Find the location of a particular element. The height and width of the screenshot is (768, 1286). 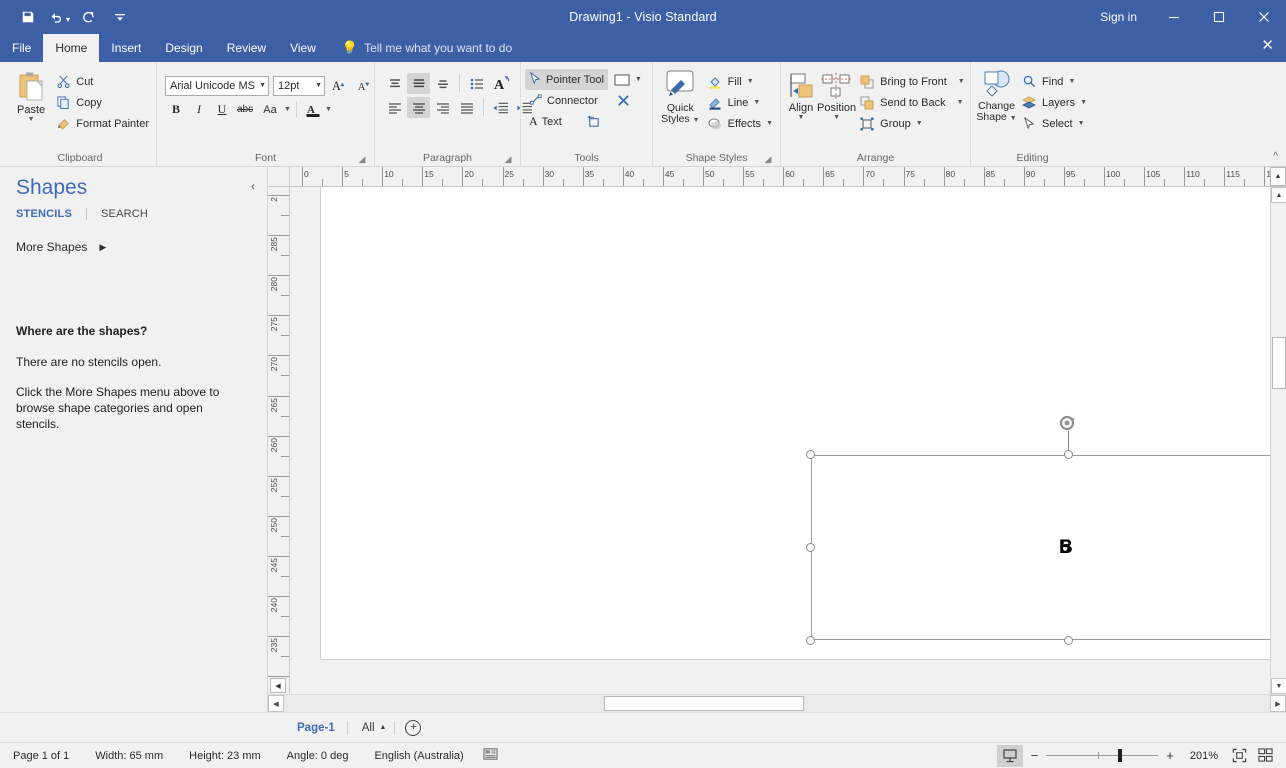

save-icon is located at coordinates (28, 17).